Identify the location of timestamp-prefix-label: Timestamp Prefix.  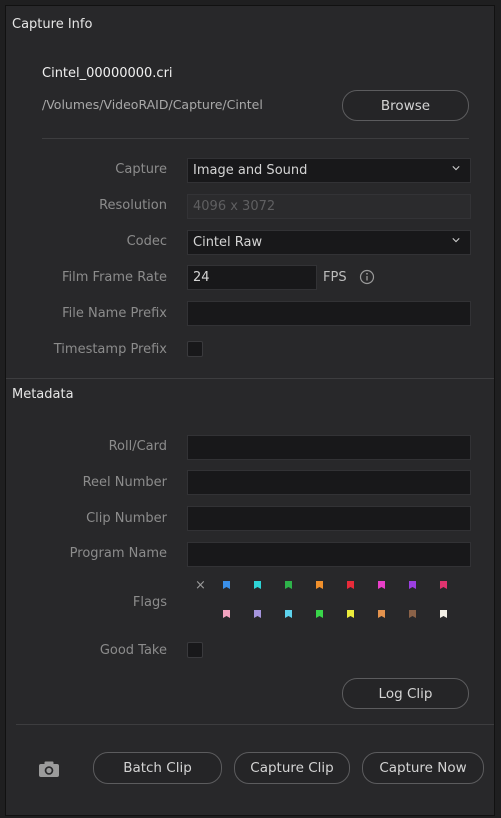
(110, 349).